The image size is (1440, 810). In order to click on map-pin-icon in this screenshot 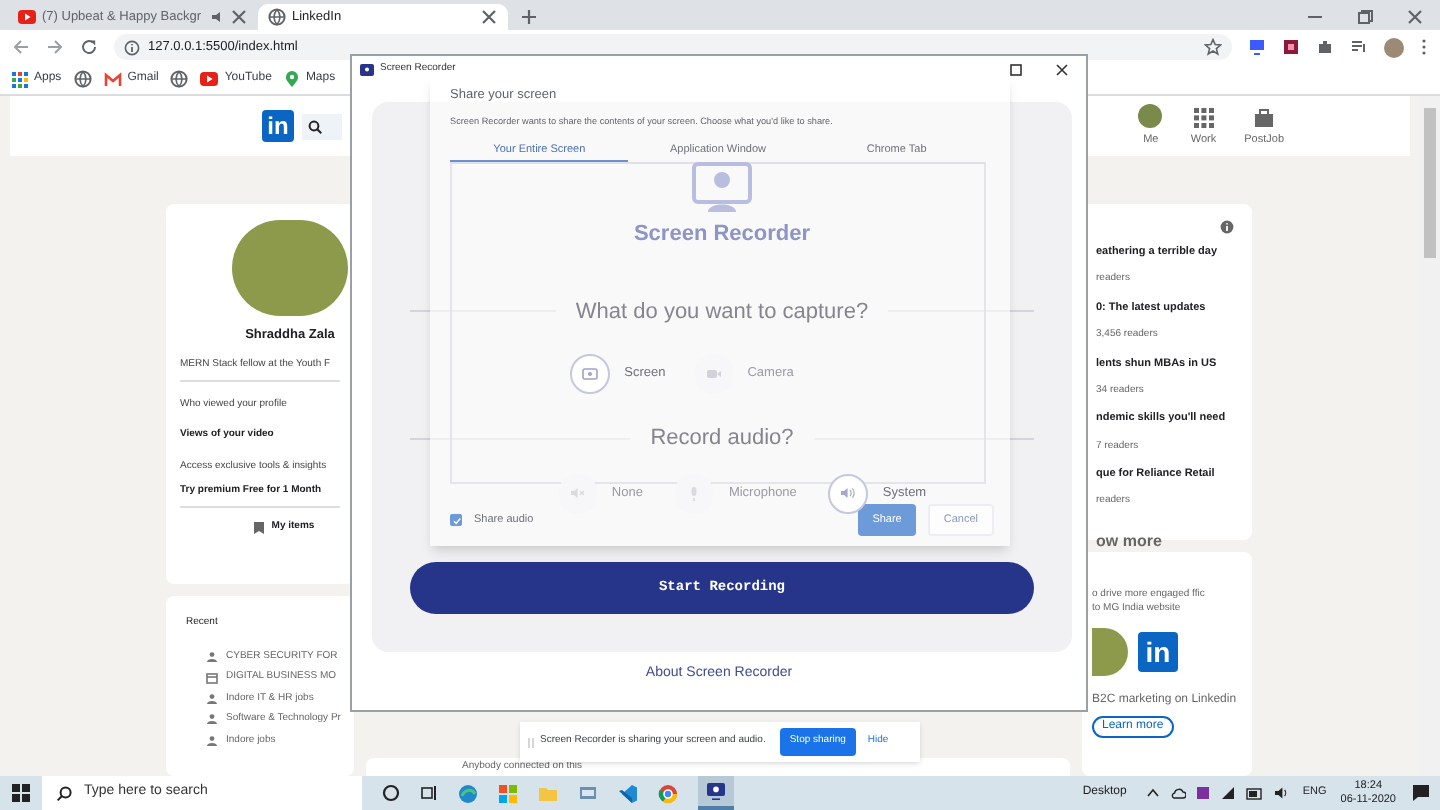, I will do `click(291, 79)`.